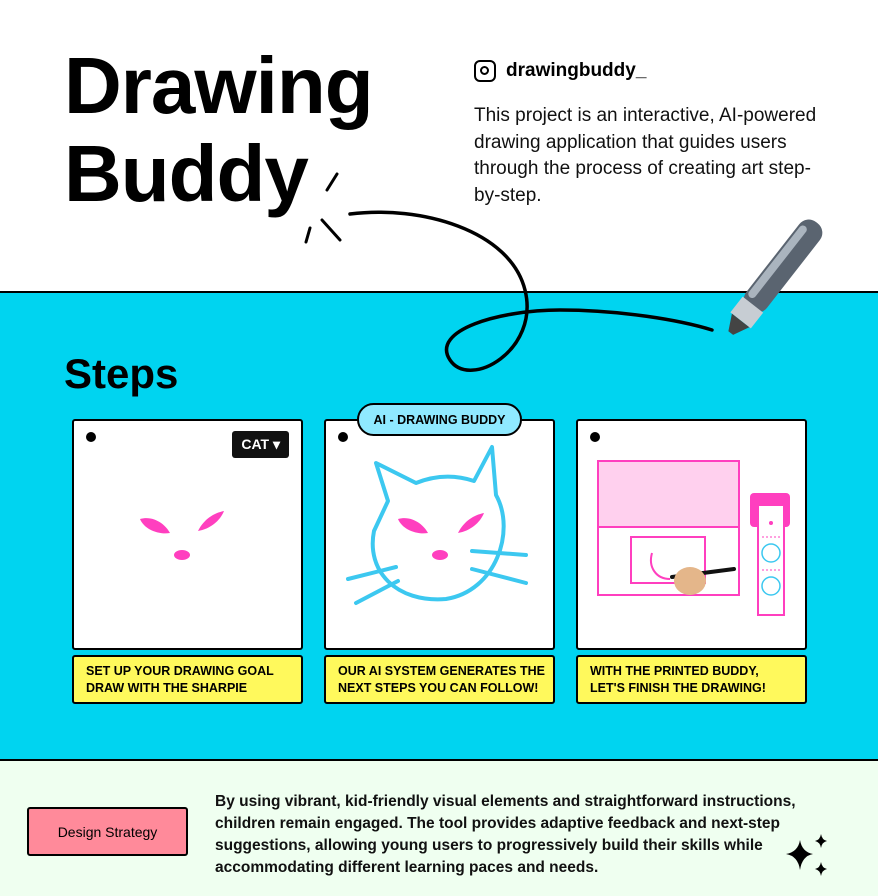  Describe the element at coordinates (775, 277) in the screenshot. I see `marker-pen-icon` at that location.